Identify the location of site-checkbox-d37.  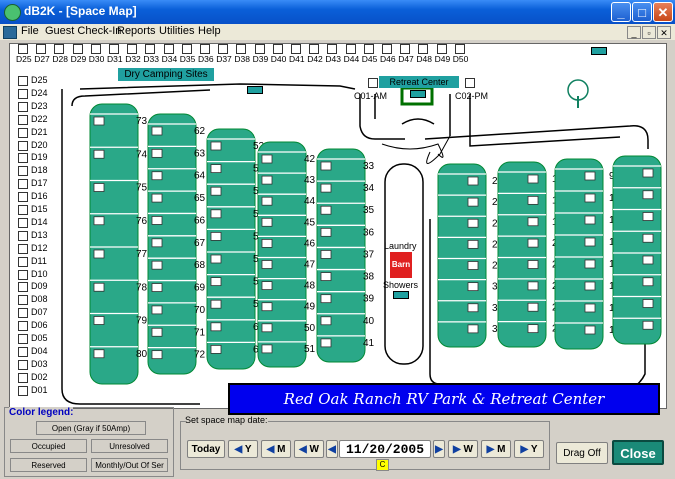
(223, 49).